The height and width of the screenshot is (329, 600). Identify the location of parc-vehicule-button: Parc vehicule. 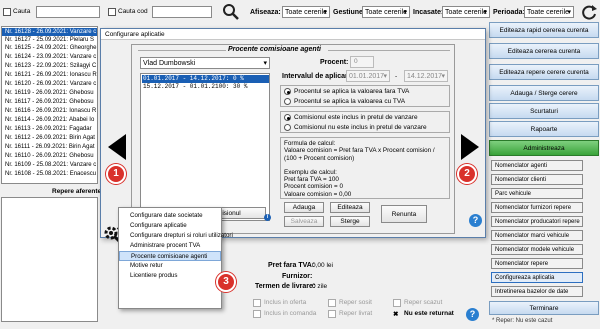
(537, 193).